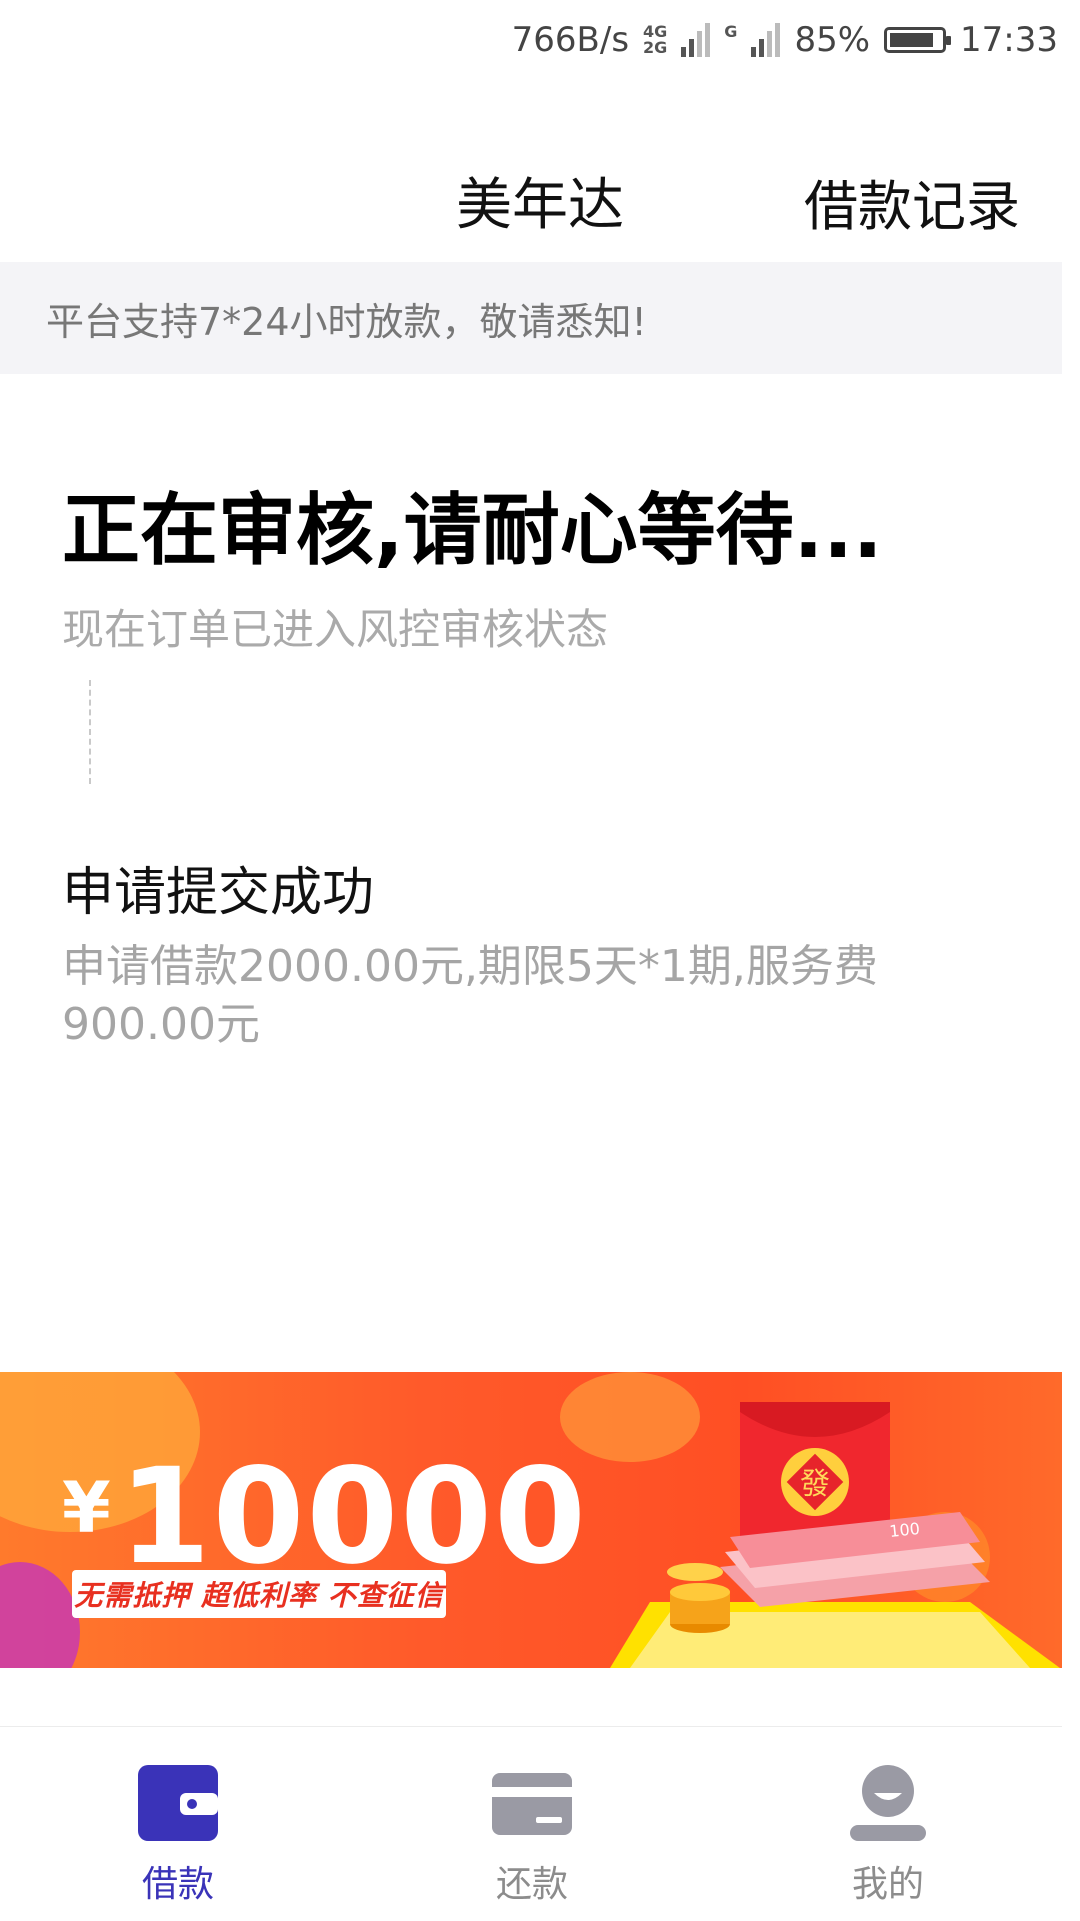  I want to click on network-type-label: 4G 2G, so click(655, 39).